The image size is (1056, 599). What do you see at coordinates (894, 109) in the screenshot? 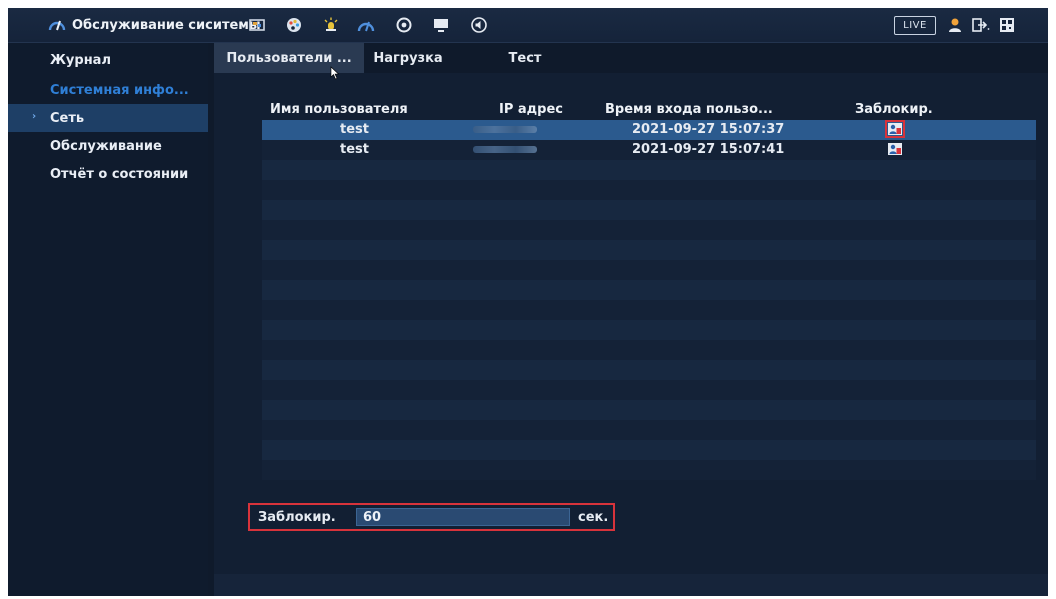
I see `column-header-block: Заблокир.` at bounding box center [894, 109].